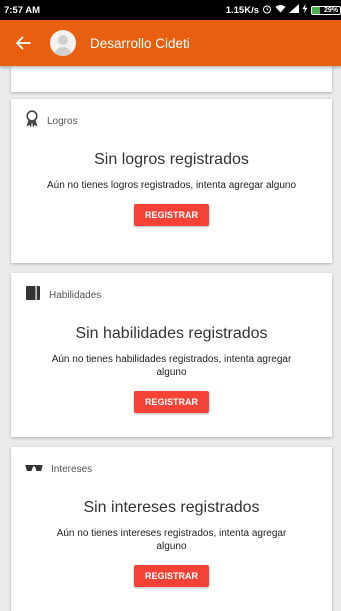  I want to click on status-time: 7:57 AM, so click(22, 10).